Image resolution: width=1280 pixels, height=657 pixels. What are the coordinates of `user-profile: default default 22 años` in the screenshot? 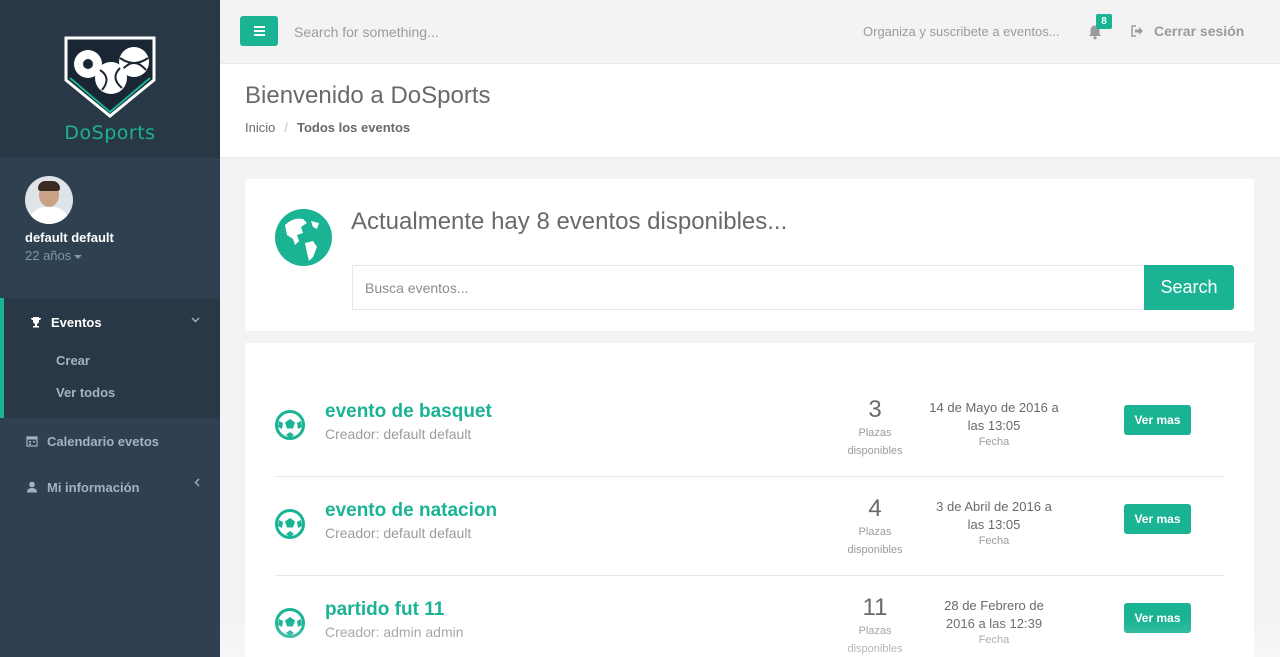 It's located at (110, 228).